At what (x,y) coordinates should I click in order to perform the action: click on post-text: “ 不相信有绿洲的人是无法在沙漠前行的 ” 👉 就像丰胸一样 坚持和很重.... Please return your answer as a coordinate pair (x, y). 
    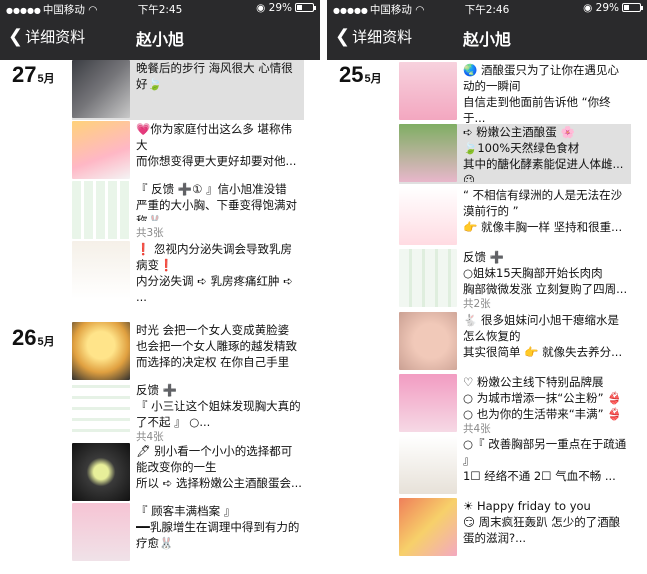
    Looking at the image, I should click on (543, 211).